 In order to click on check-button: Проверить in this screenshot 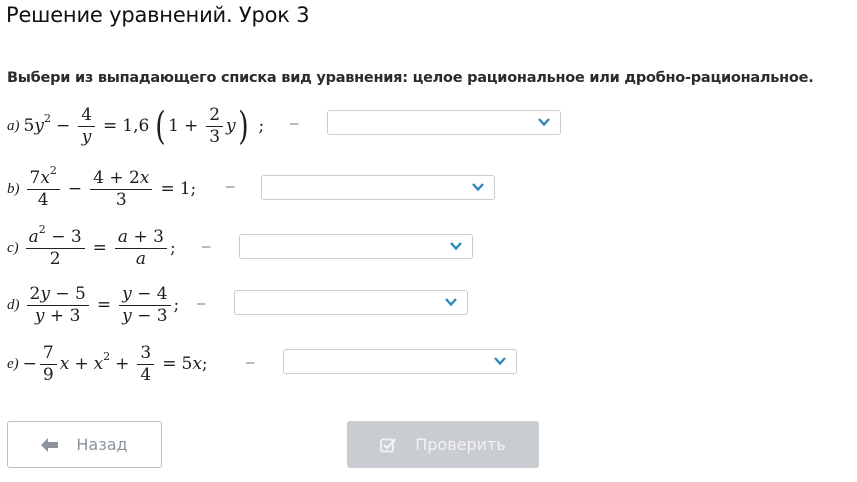, I will do `click(443, 444)`.